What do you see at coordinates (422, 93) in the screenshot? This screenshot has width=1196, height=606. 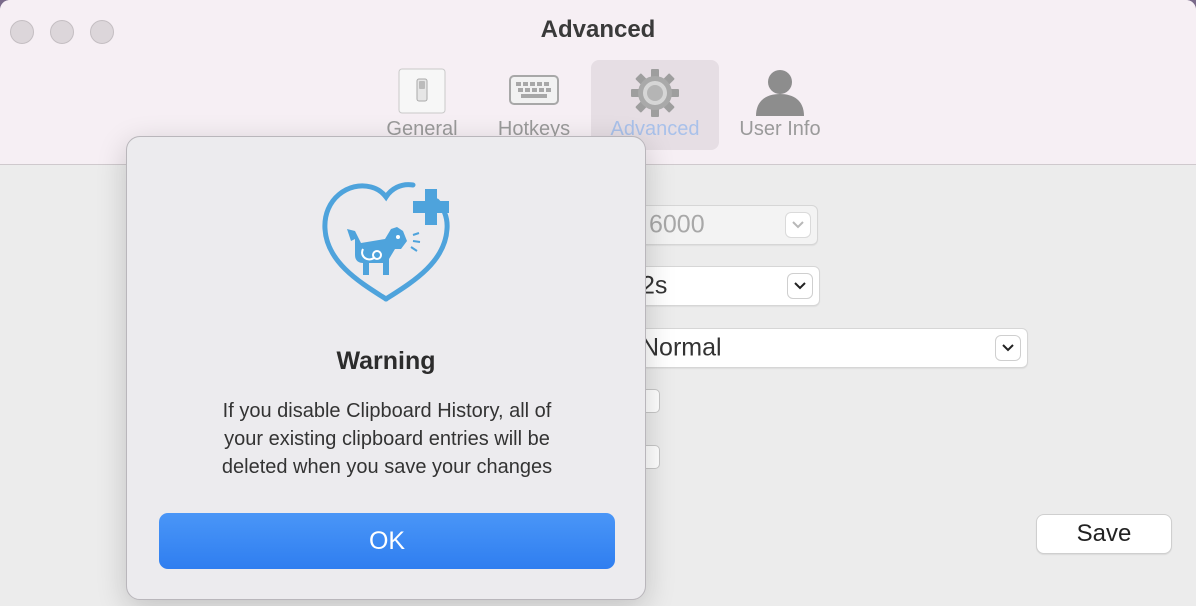 I see `switch-icon` at bounding box center [422, 93].